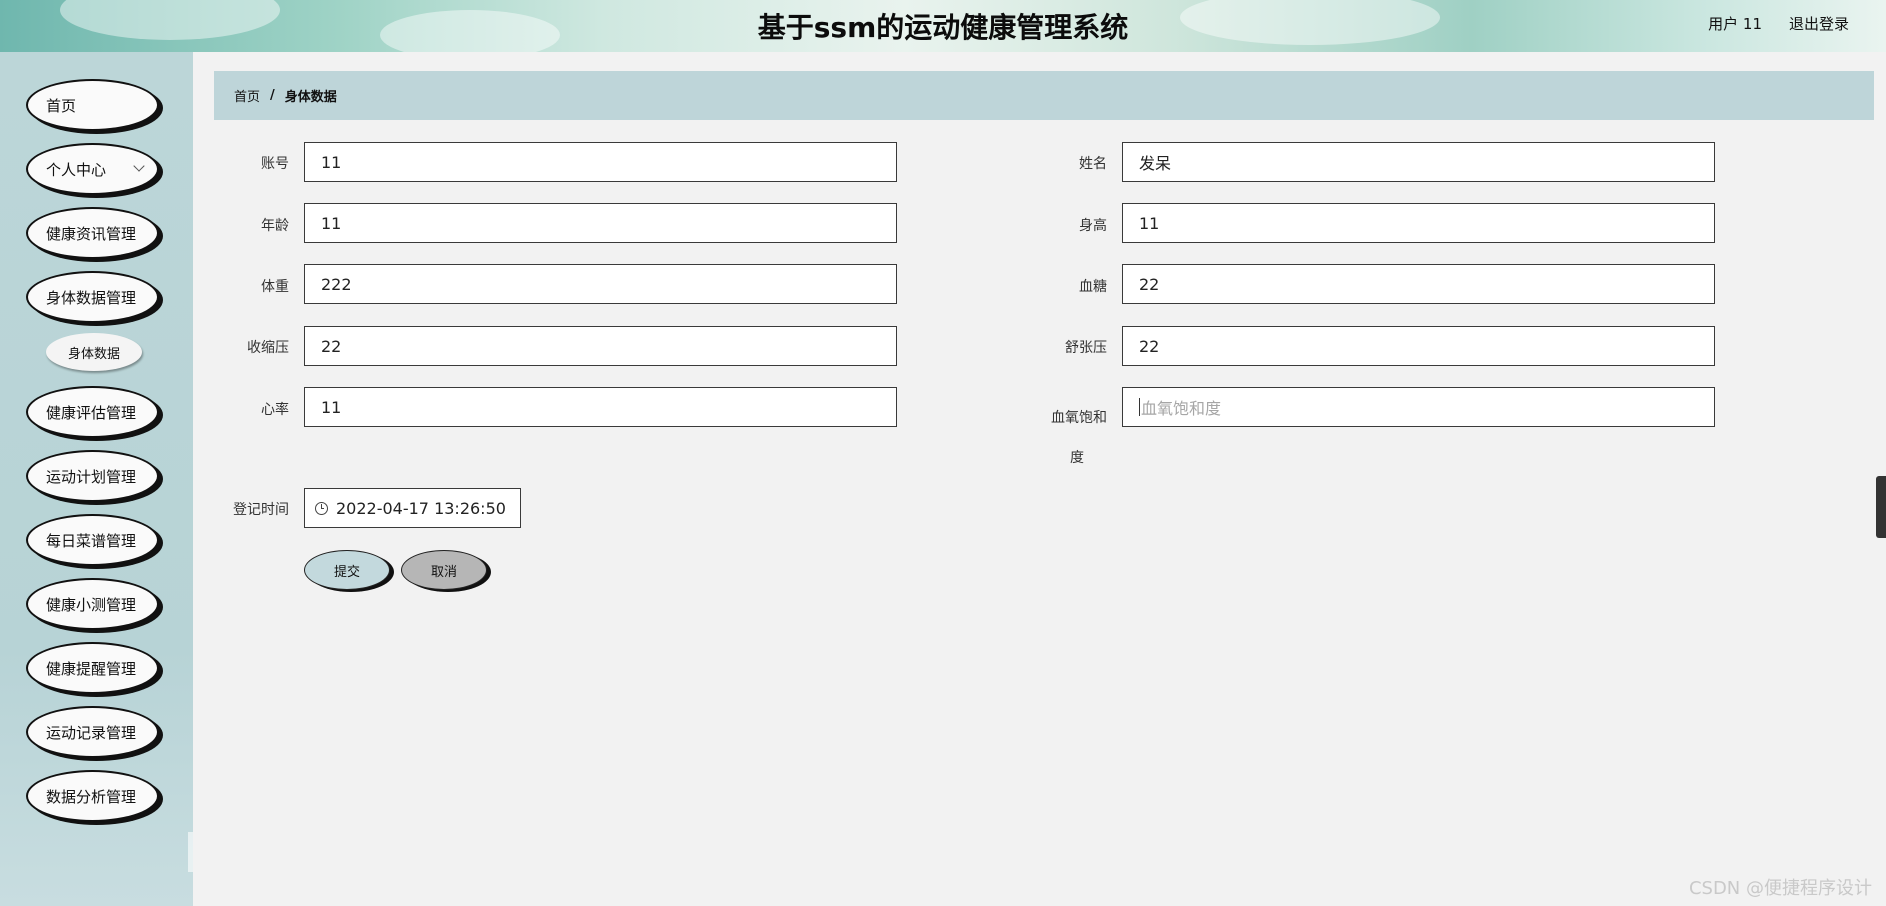  Describe the element at coordinates (275, 287) in the screenshot. I see `weight-label: 体重` at that location.